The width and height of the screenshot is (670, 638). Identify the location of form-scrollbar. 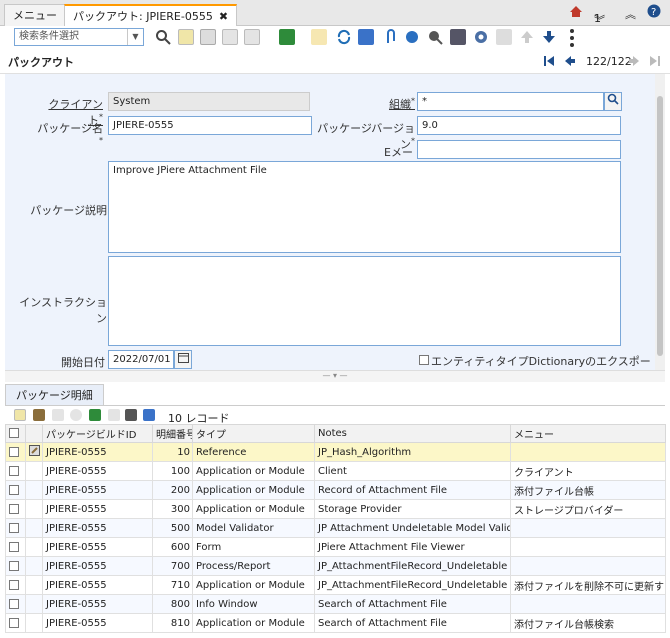
(660, 222).